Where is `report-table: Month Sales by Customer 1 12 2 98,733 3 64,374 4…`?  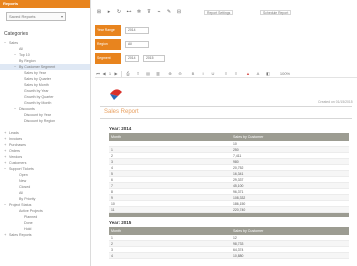 report-table: Month Sales by Customer 1 12 2 98,733 3 64,374 4… is located at coordinates (229, 243).